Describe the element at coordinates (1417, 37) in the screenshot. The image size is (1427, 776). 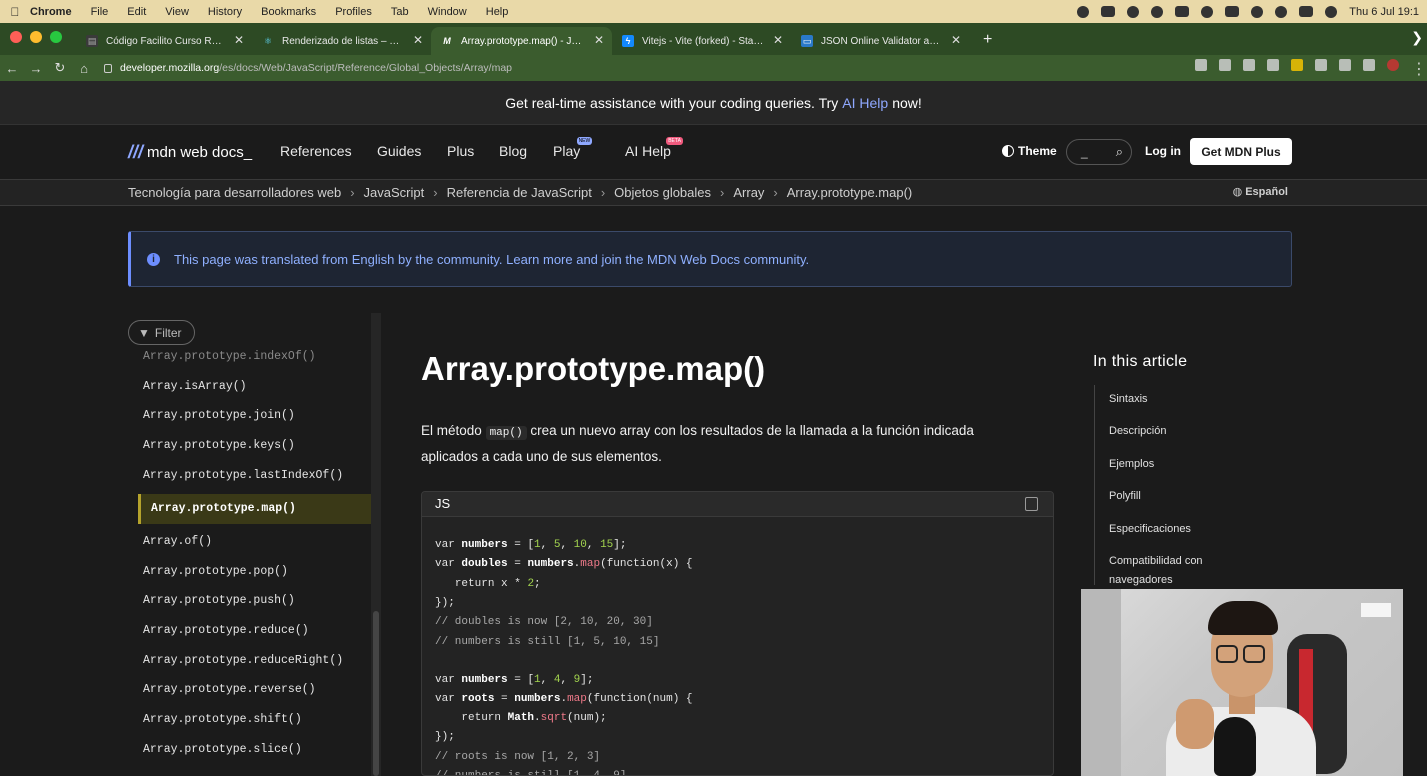
I see `chevron-right-icon: ❯` at that location.